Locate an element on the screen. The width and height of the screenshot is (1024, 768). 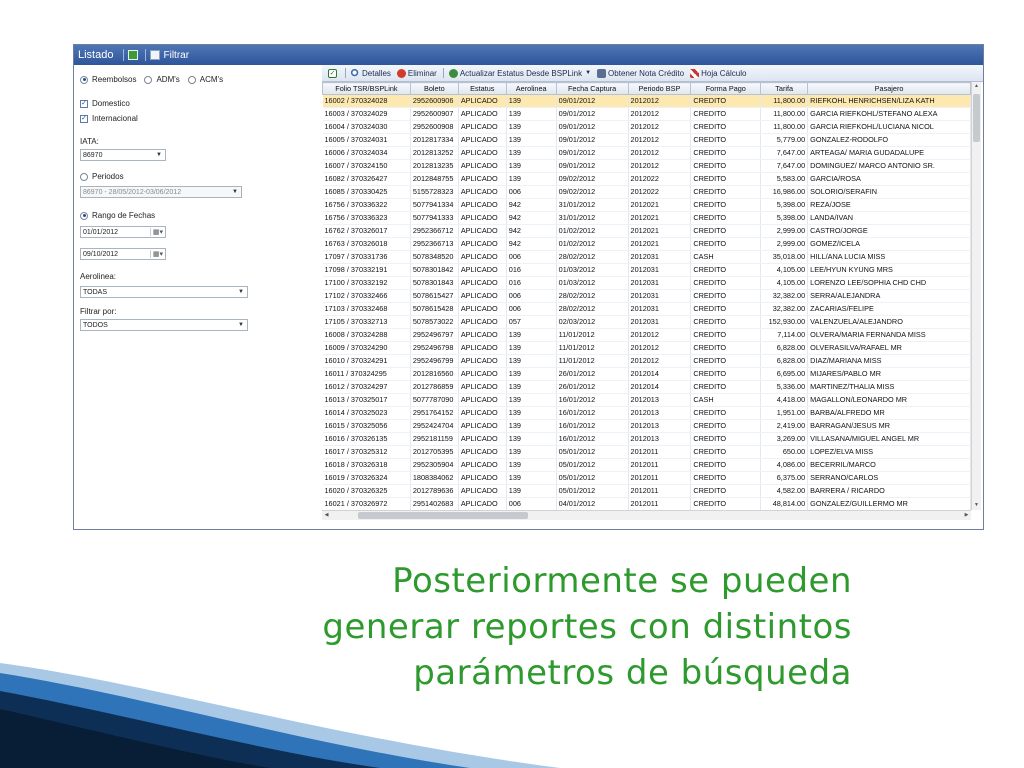
horizontal-scrollbar: ◀ ▶ is located at coordinates (646, 515).